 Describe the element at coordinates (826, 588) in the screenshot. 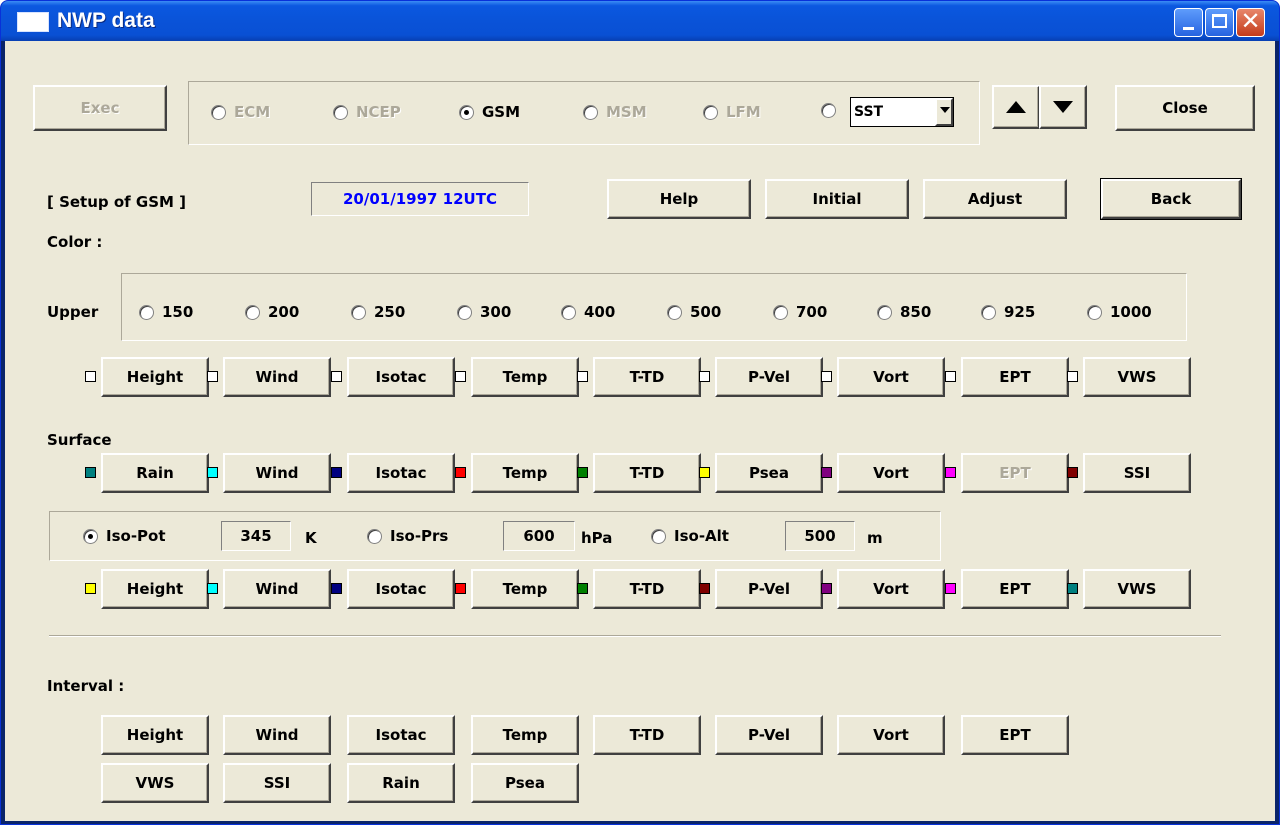

I see `iso-vort-color-swatch` at that location.